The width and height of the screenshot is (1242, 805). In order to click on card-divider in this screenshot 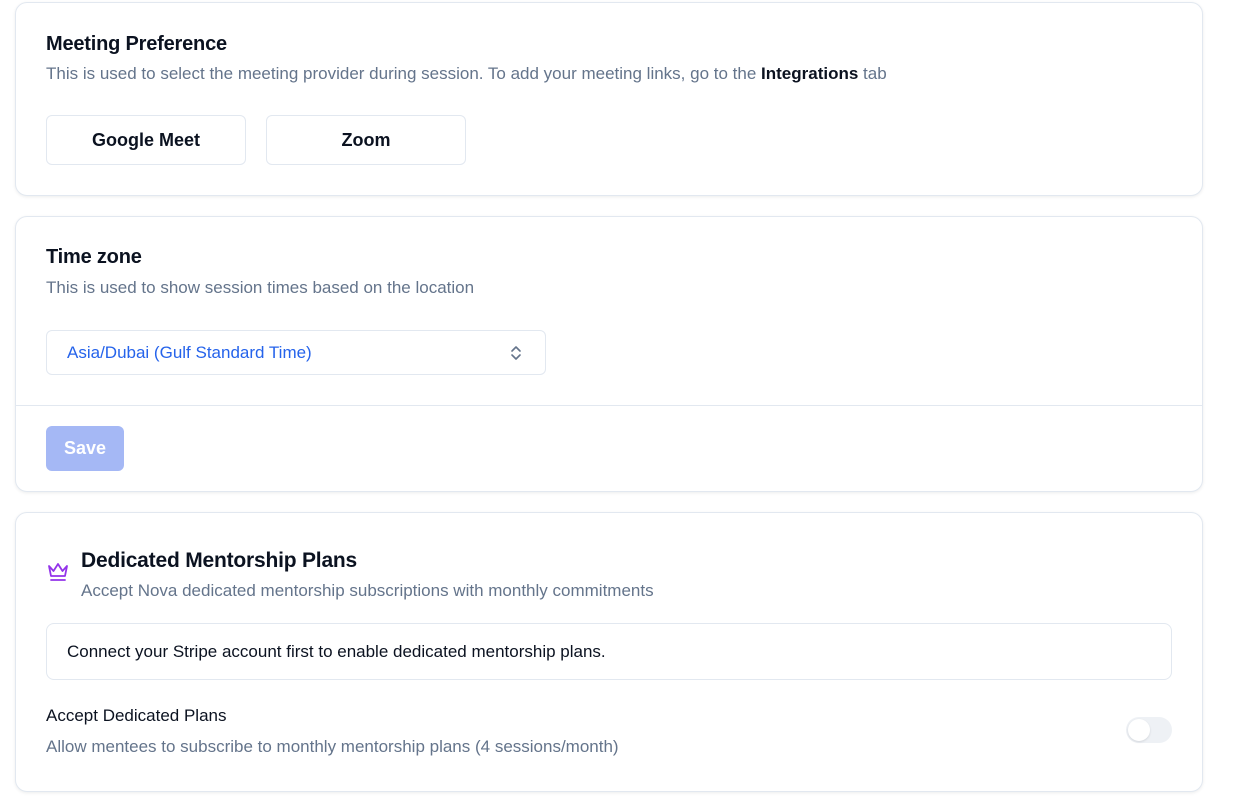, I will do `click(609, 405)`.